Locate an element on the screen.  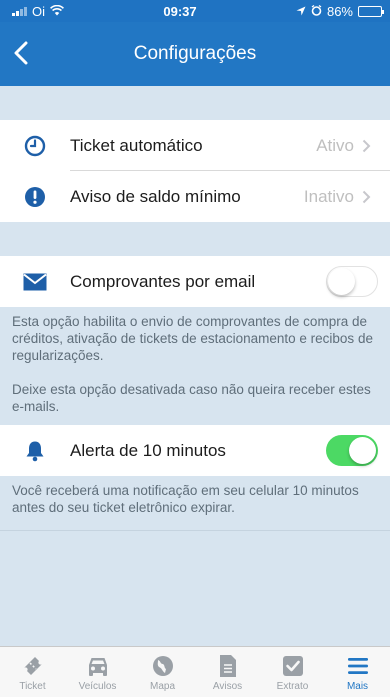
tab-bar: Ticket Veículos Mapa Avisos Extrato Mais is located at coordinates (195, 671).